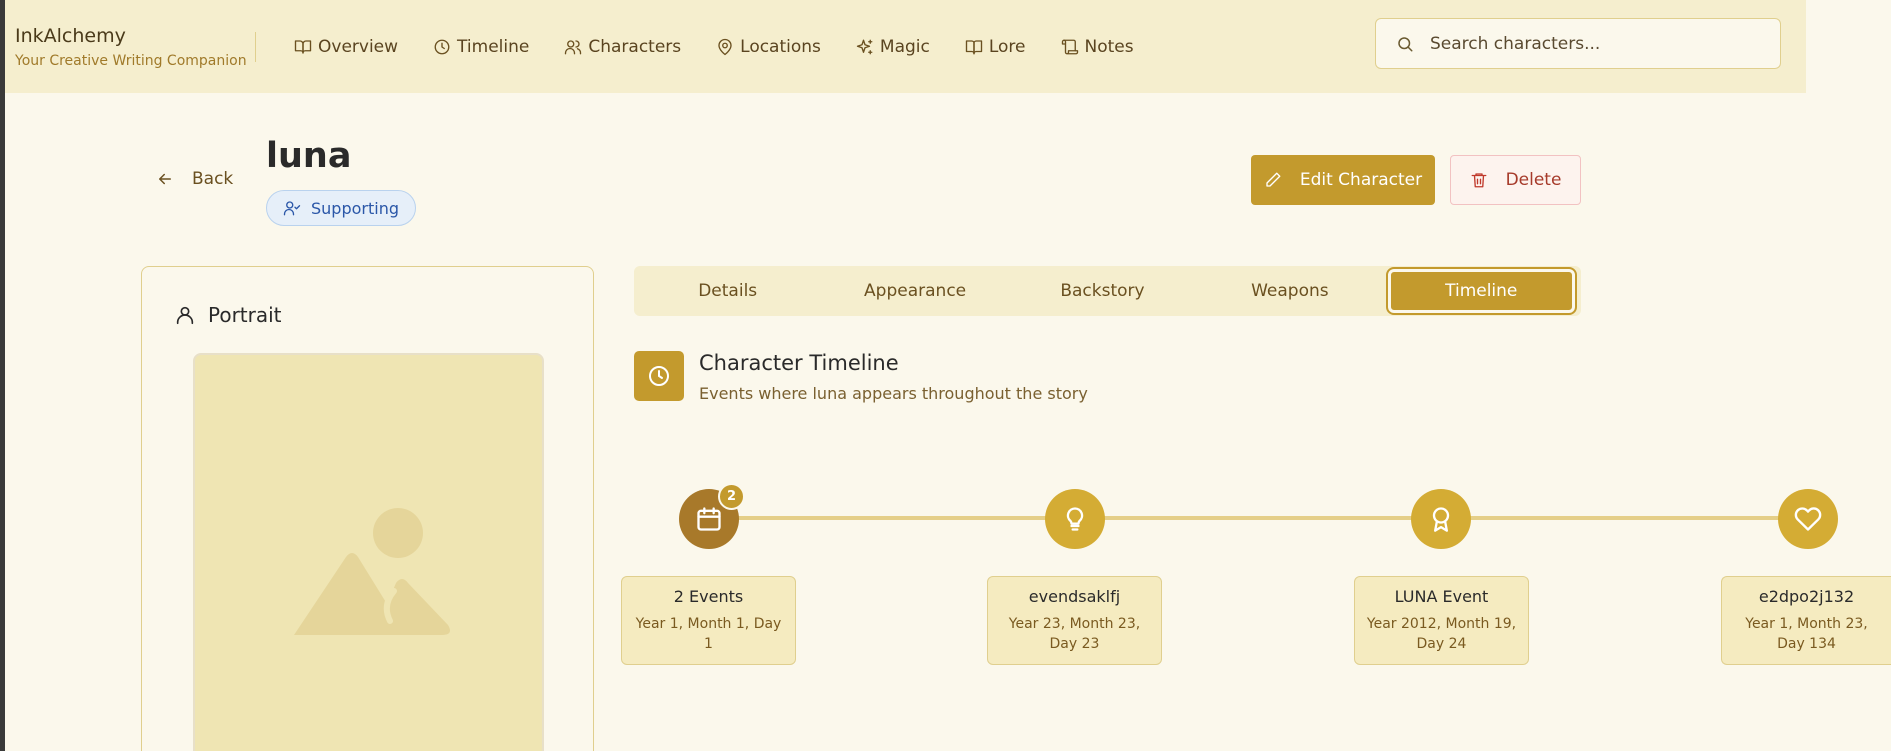 The image size is (1891, 751). I want to click on user-icon, so click(185, 315).